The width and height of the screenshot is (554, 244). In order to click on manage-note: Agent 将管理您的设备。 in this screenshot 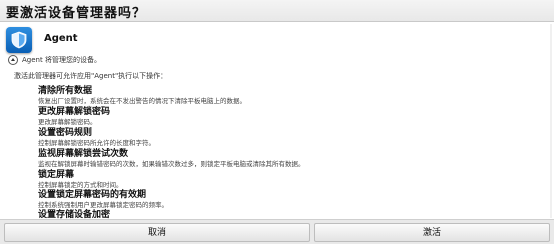, I will do `click(61, 60)`.